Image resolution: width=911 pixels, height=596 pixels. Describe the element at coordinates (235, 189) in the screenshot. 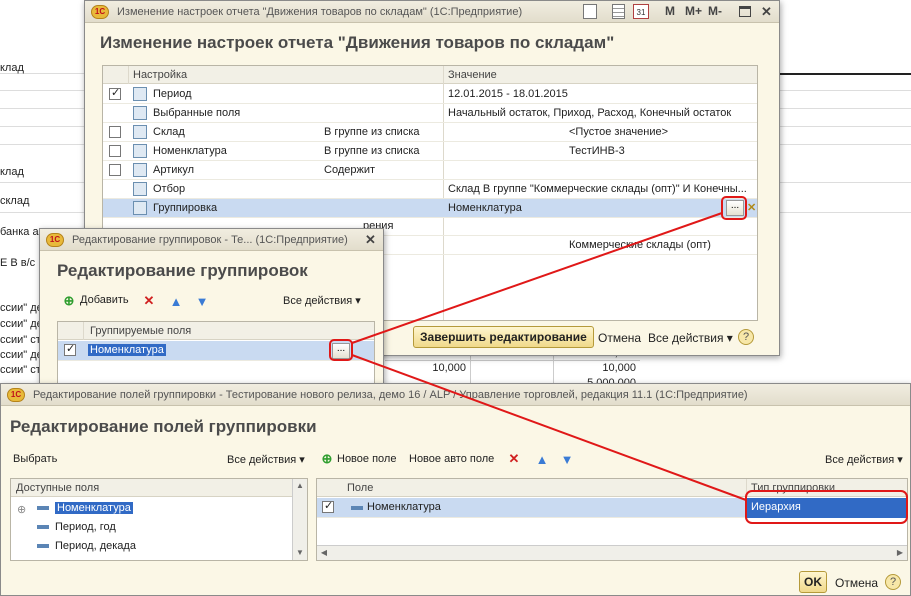

I see `row-setting-name: Отбор` at that location.